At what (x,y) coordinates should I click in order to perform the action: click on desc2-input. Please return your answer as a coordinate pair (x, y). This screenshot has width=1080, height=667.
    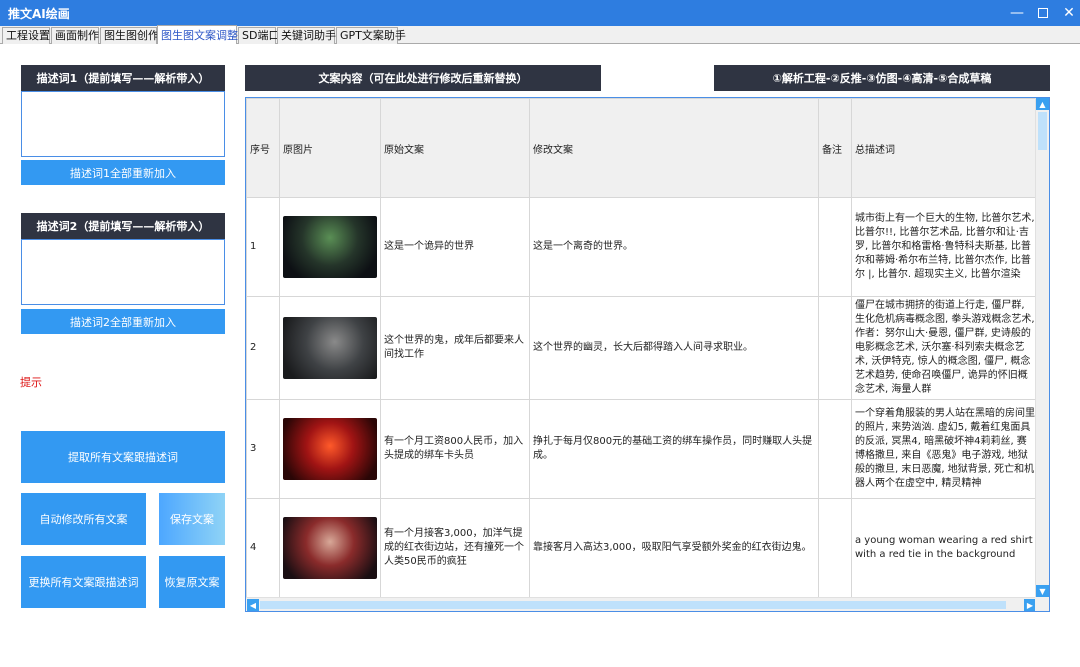
    Looking at the image, I should click on (123, 272).